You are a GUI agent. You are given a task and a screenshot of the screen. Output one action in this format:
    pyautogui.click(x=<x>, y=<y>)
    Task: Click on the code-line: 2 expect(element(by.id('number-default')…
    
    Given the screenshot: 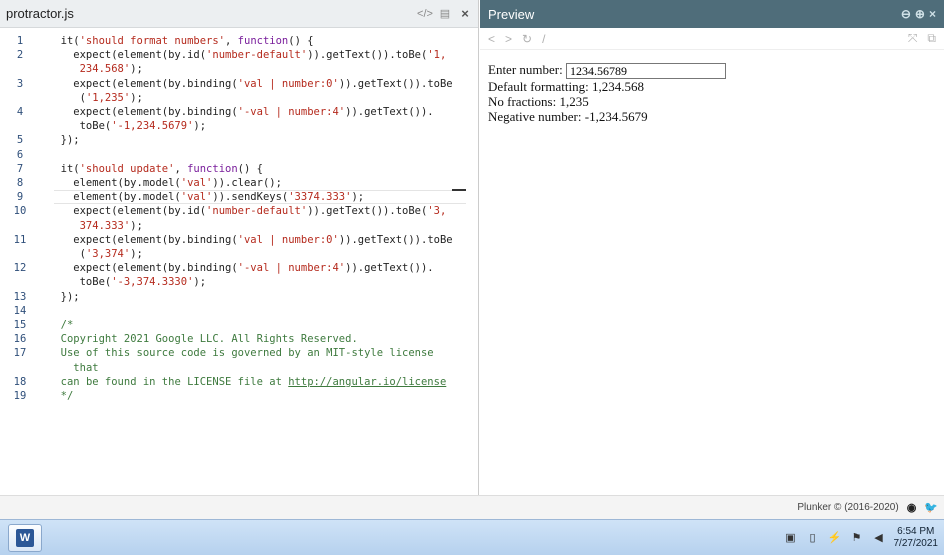 What is the action you would take?
    pyautogui.click(x=239, y=55)
    